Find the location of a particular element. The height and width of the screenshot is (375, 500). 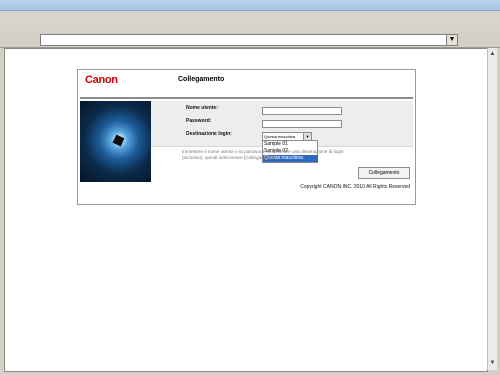

browser-toolbar is located at coordinates (250, 21).